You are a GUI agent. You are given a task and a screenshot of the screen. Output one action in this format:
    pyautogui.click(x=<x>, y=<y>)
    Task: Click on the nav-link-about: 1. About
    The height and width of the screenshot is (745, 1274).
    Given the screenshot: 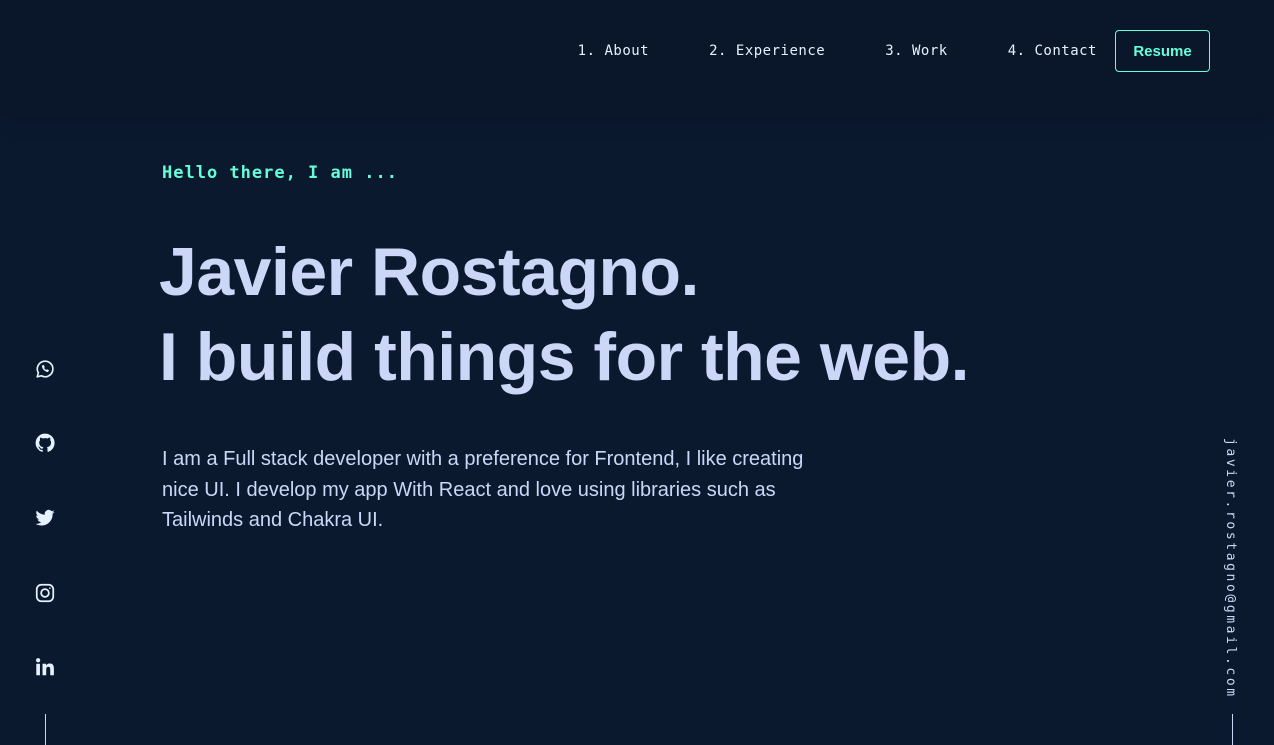 What is the action you would take?
    pyautogui.click(x=613, y=51)
    